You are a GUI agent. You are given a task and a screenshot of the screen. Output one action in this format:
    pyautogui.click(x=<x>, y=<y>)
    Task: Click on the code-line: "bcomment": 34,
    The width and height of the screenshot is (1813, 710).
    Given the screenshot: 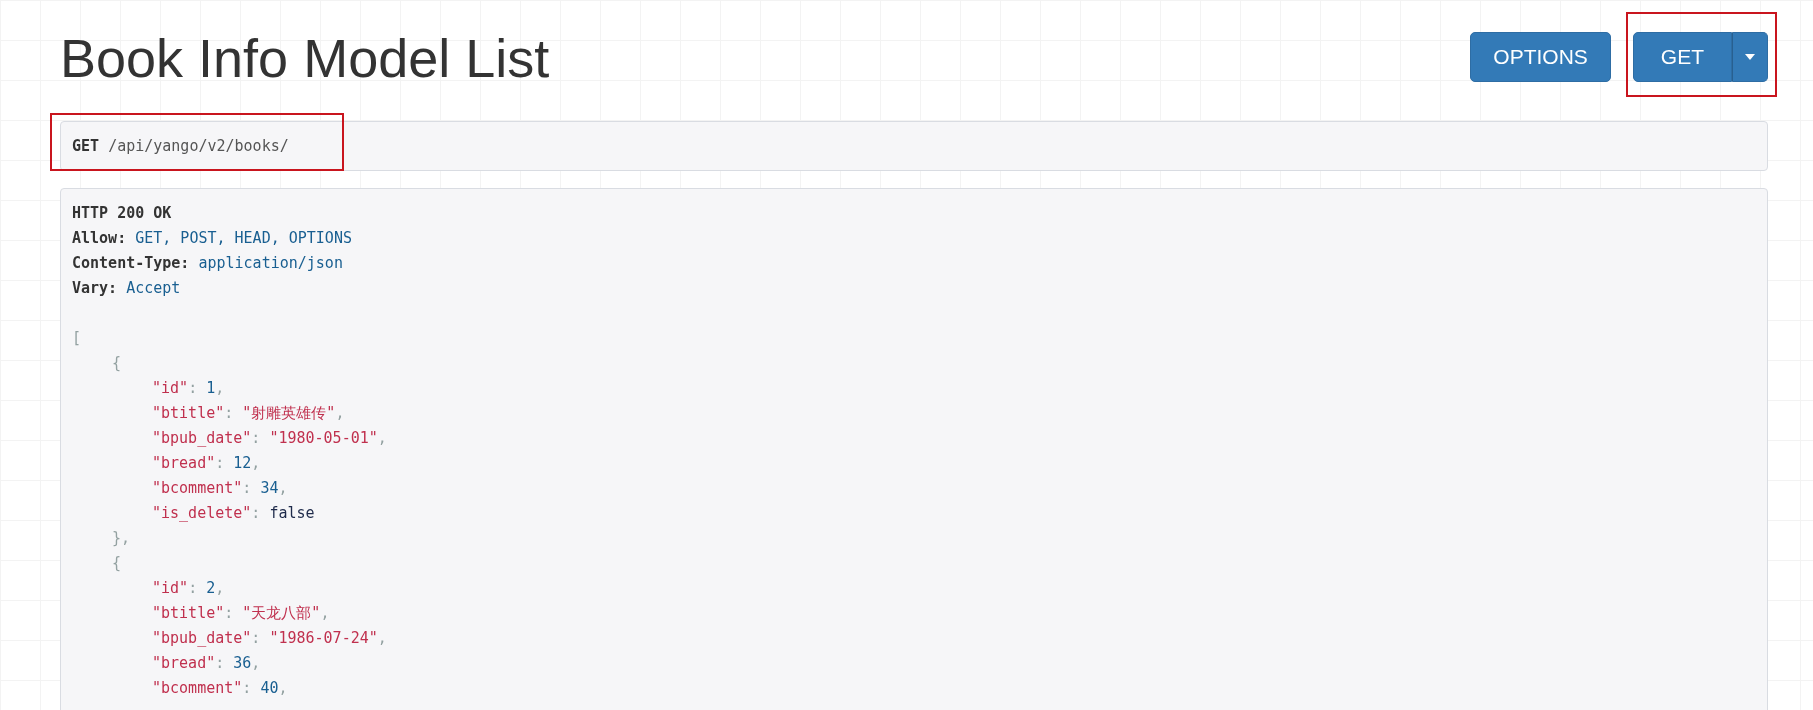 What is the action you would take?
    pyautogui.click(x=220, y=488)
    